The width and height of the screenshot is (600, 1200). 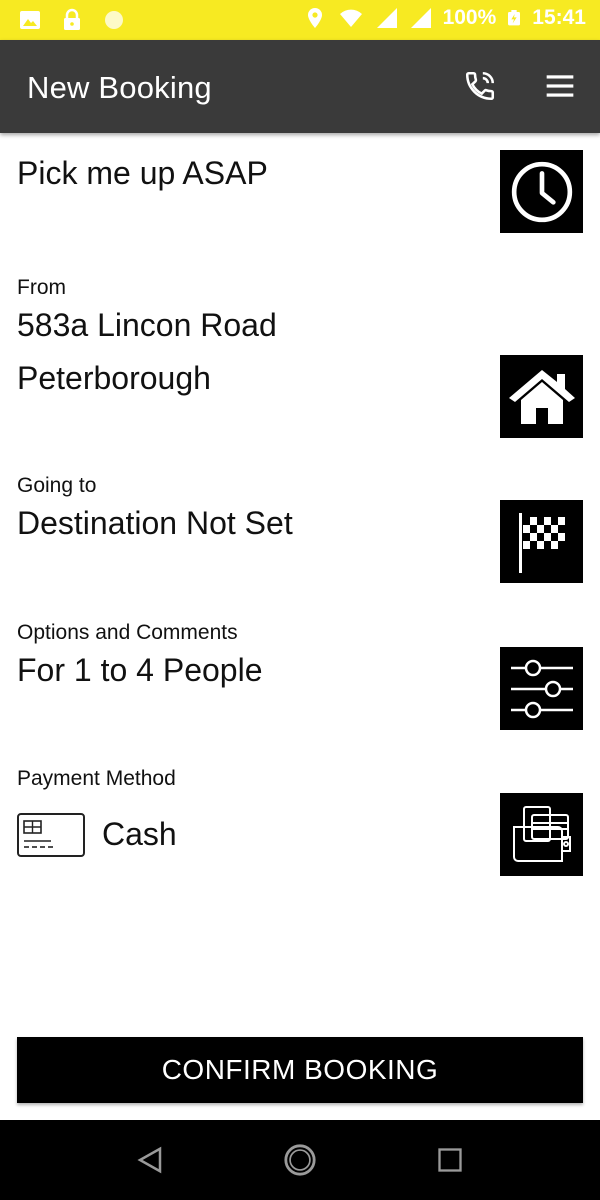 I want to click on sliders-icon, so click(x=541, y=688).